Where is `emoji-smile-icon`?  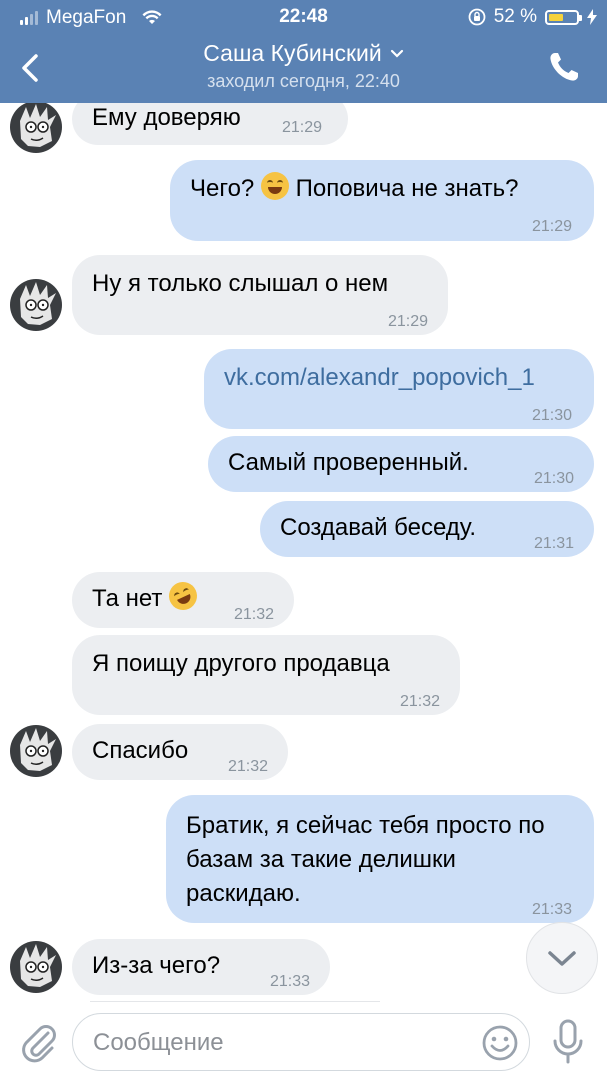 emoji-smile-icon is located at coordinates (500, 1043).